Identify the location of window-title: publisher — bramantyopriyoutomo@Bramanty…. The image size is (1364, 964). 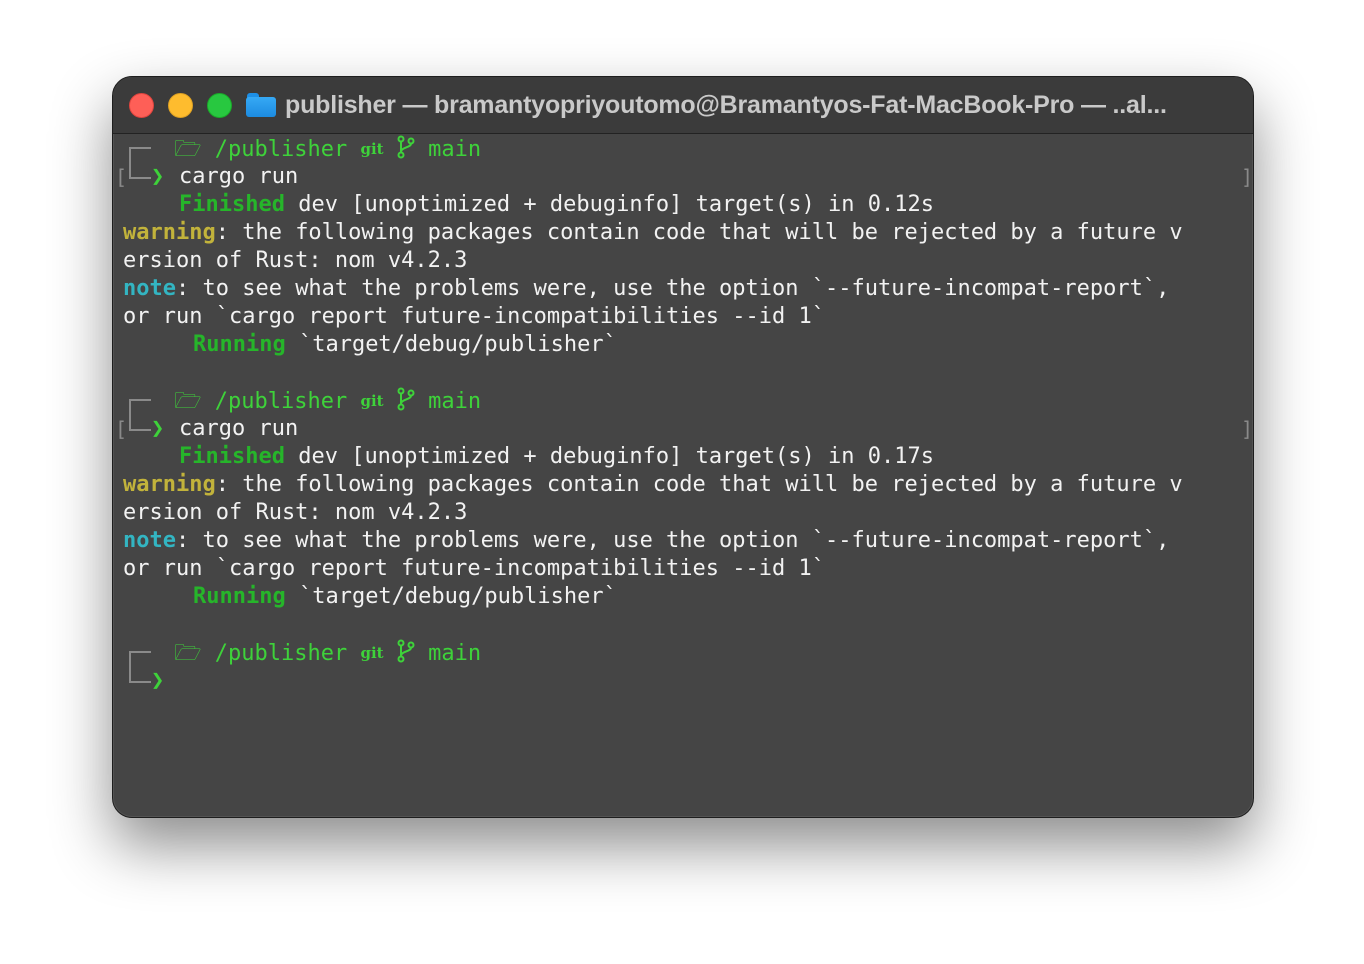
(726, 104).